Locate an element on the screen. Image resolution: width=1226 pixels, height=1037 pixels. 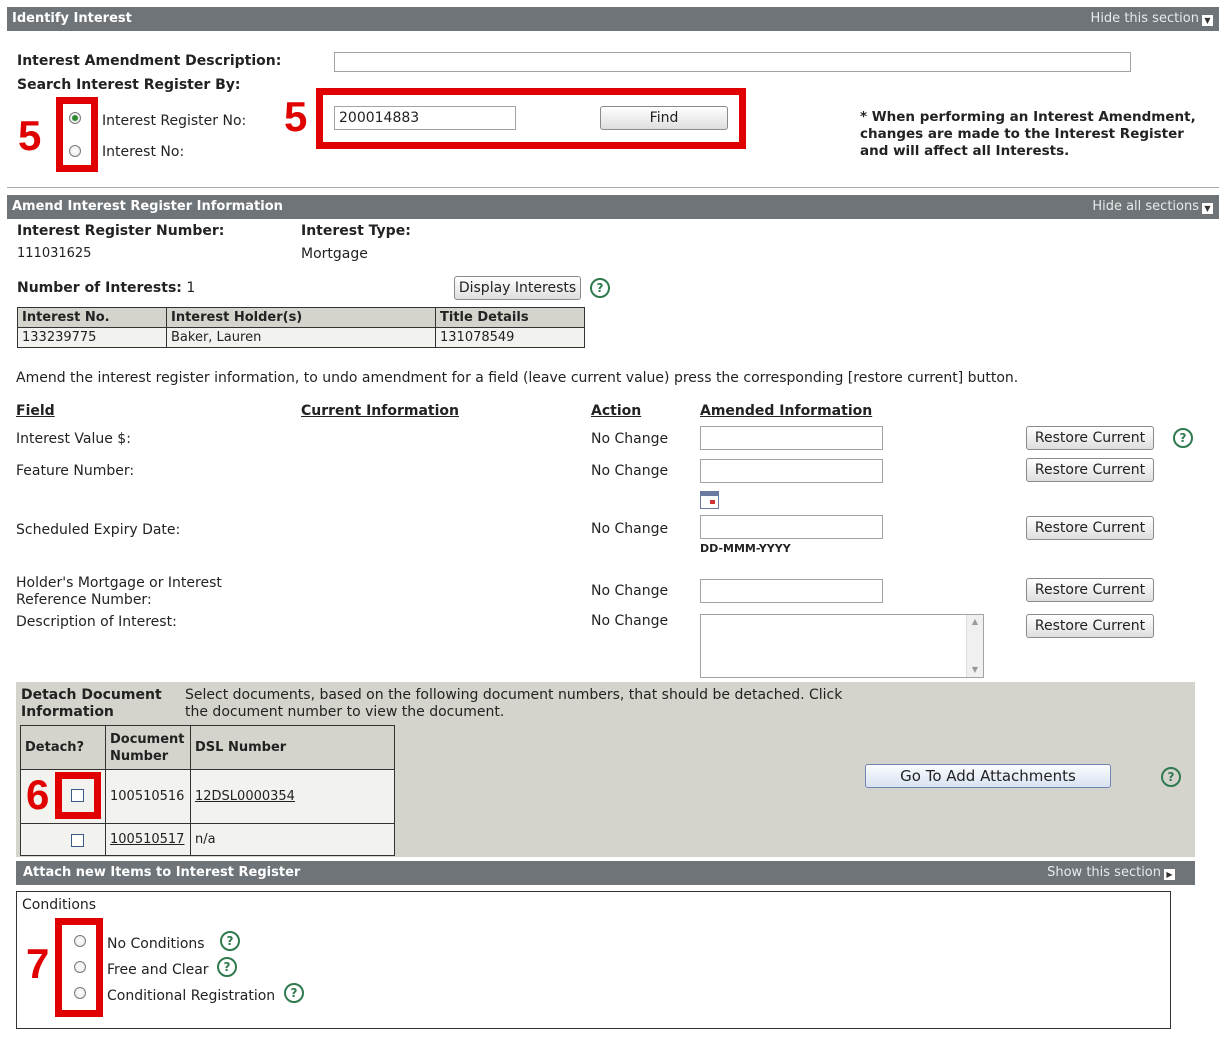
action-description: No Change is located at coordinates (630, 621).